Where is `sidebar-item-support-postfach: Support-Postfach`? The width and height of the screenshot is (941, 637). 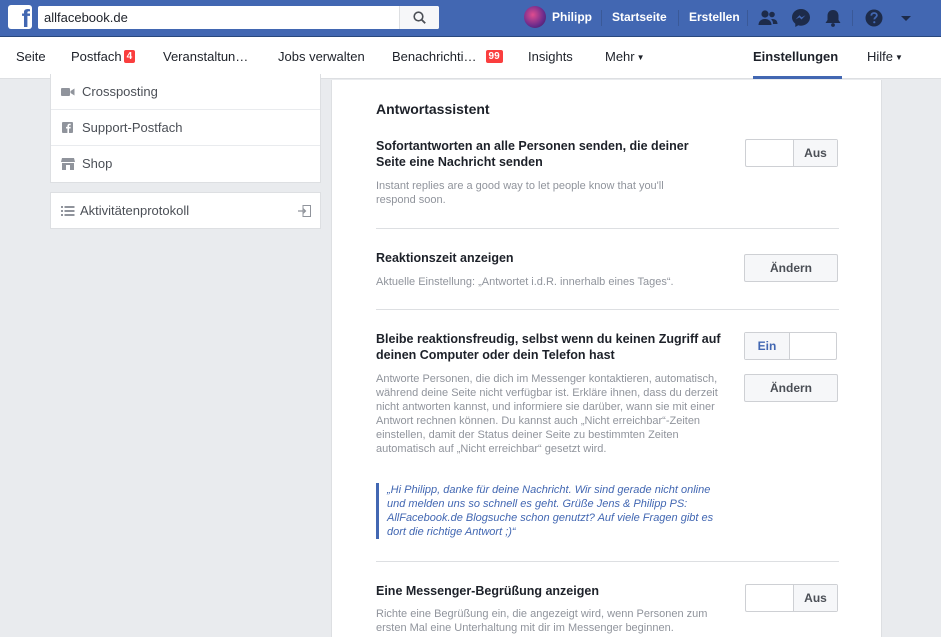
sidebar-item-support-postfach: Support-Postfach is located at coordinates (185, 128).